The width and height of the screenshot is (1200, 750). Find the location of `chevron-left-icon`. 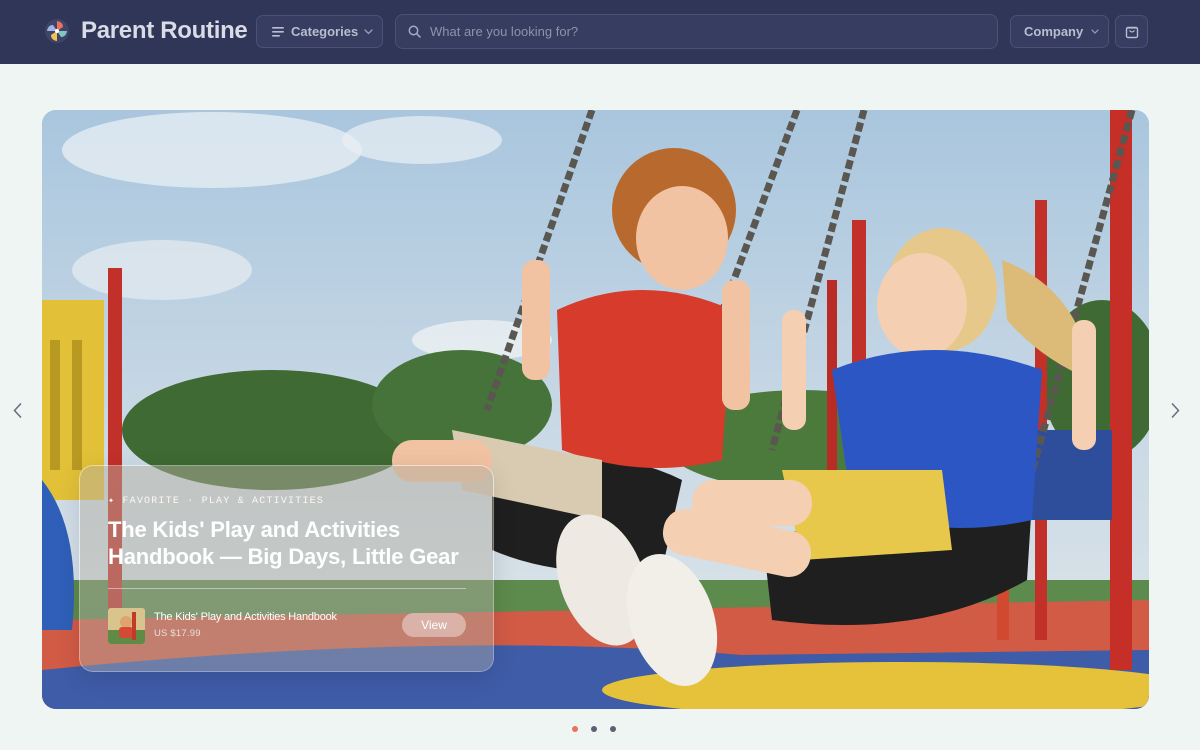

chevron-left-icon is located at coordinates (17, 410).